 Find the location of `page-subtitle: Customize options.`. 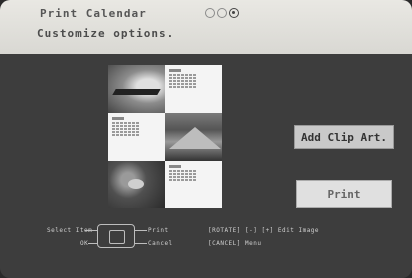

page-subtitle: Customize options. is located at coordinates (106, 33).